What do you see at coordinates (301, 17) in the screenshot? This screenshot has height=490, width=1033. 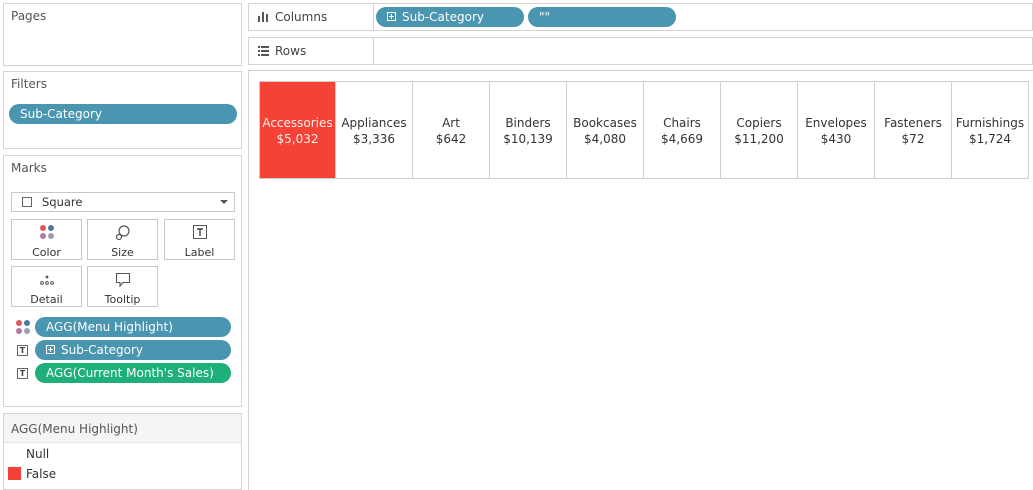 I see `columns-label: Columns` at bounding box center [301, 17].